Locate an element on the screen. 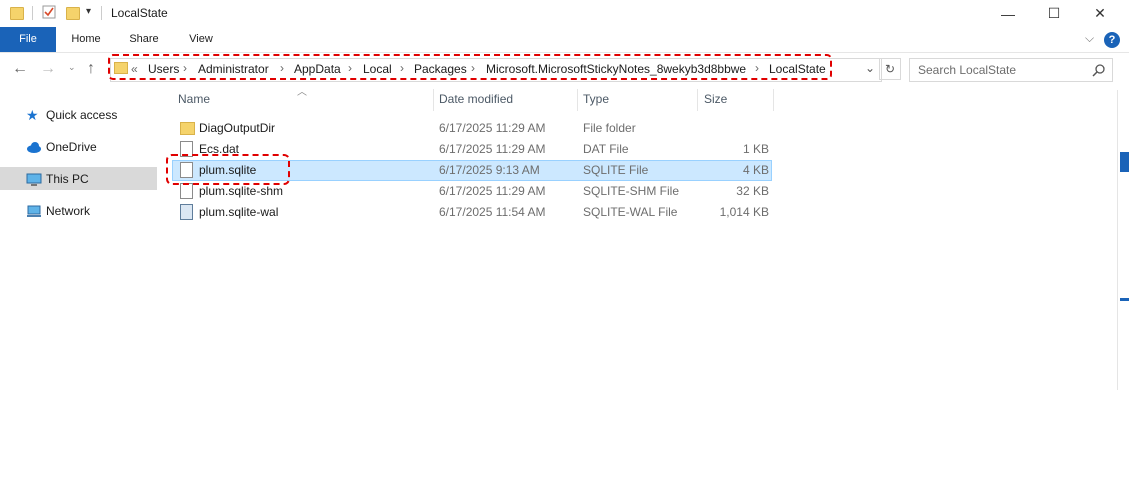 This screenshot has height=493, width=1129. search-placeholder: Search LocalState is located at coordinates (967, 70).